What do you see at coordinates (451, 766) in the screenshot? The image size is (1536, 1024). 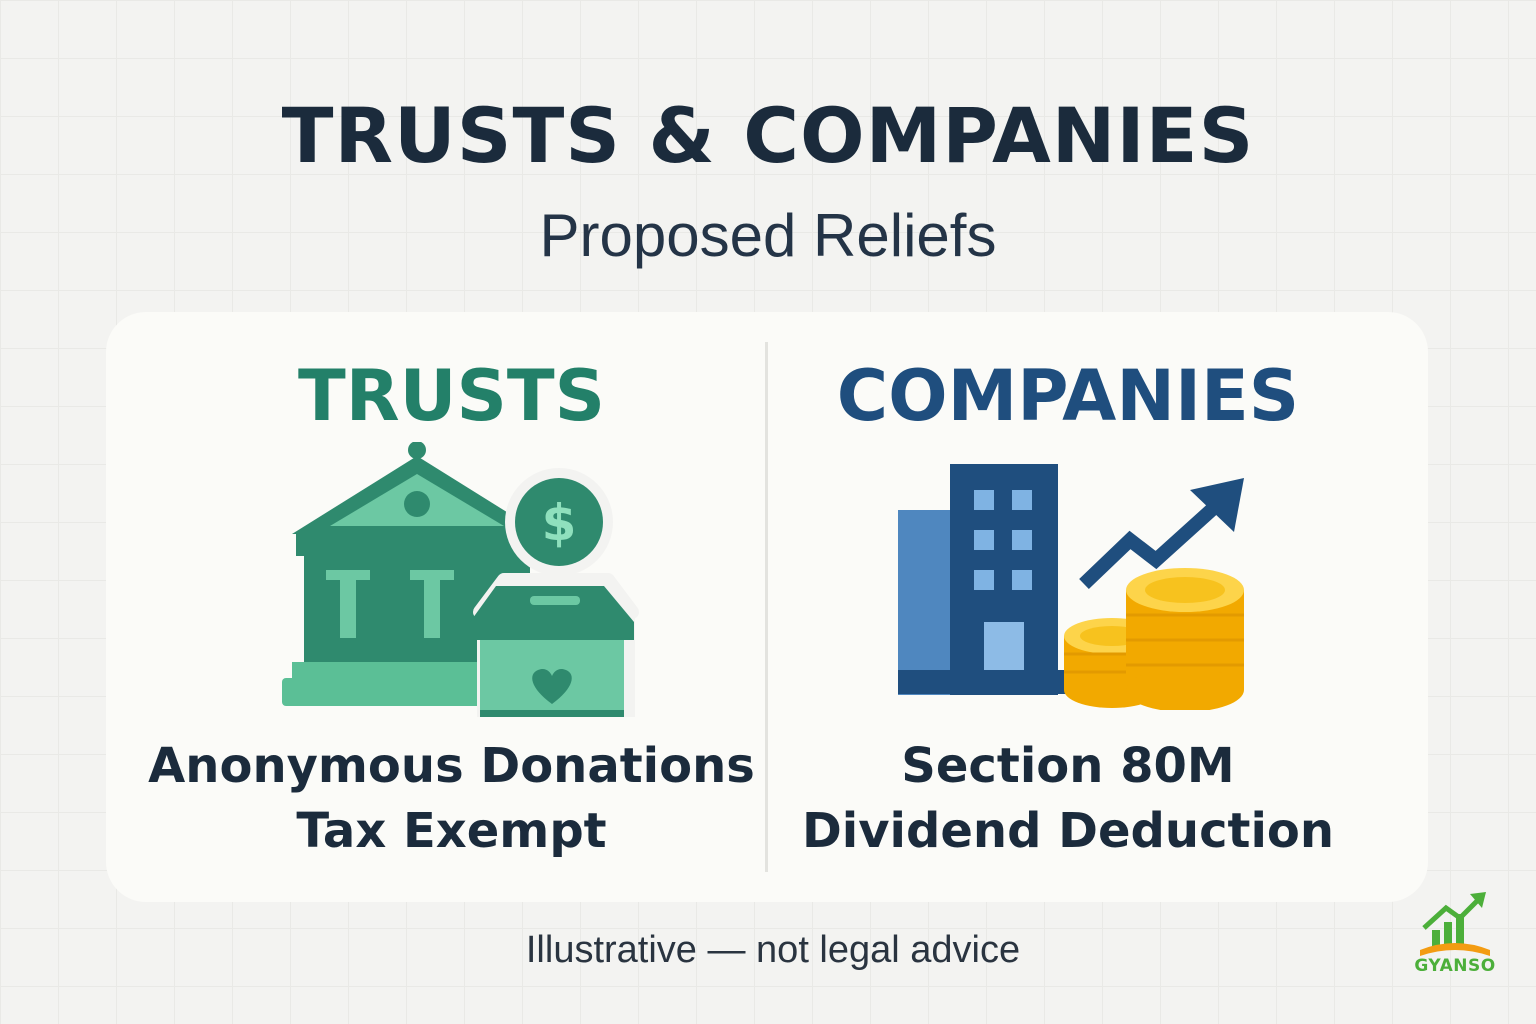 I see `trusts-caption-line1: Anonymous Donations` at bounding box center [451, 766].